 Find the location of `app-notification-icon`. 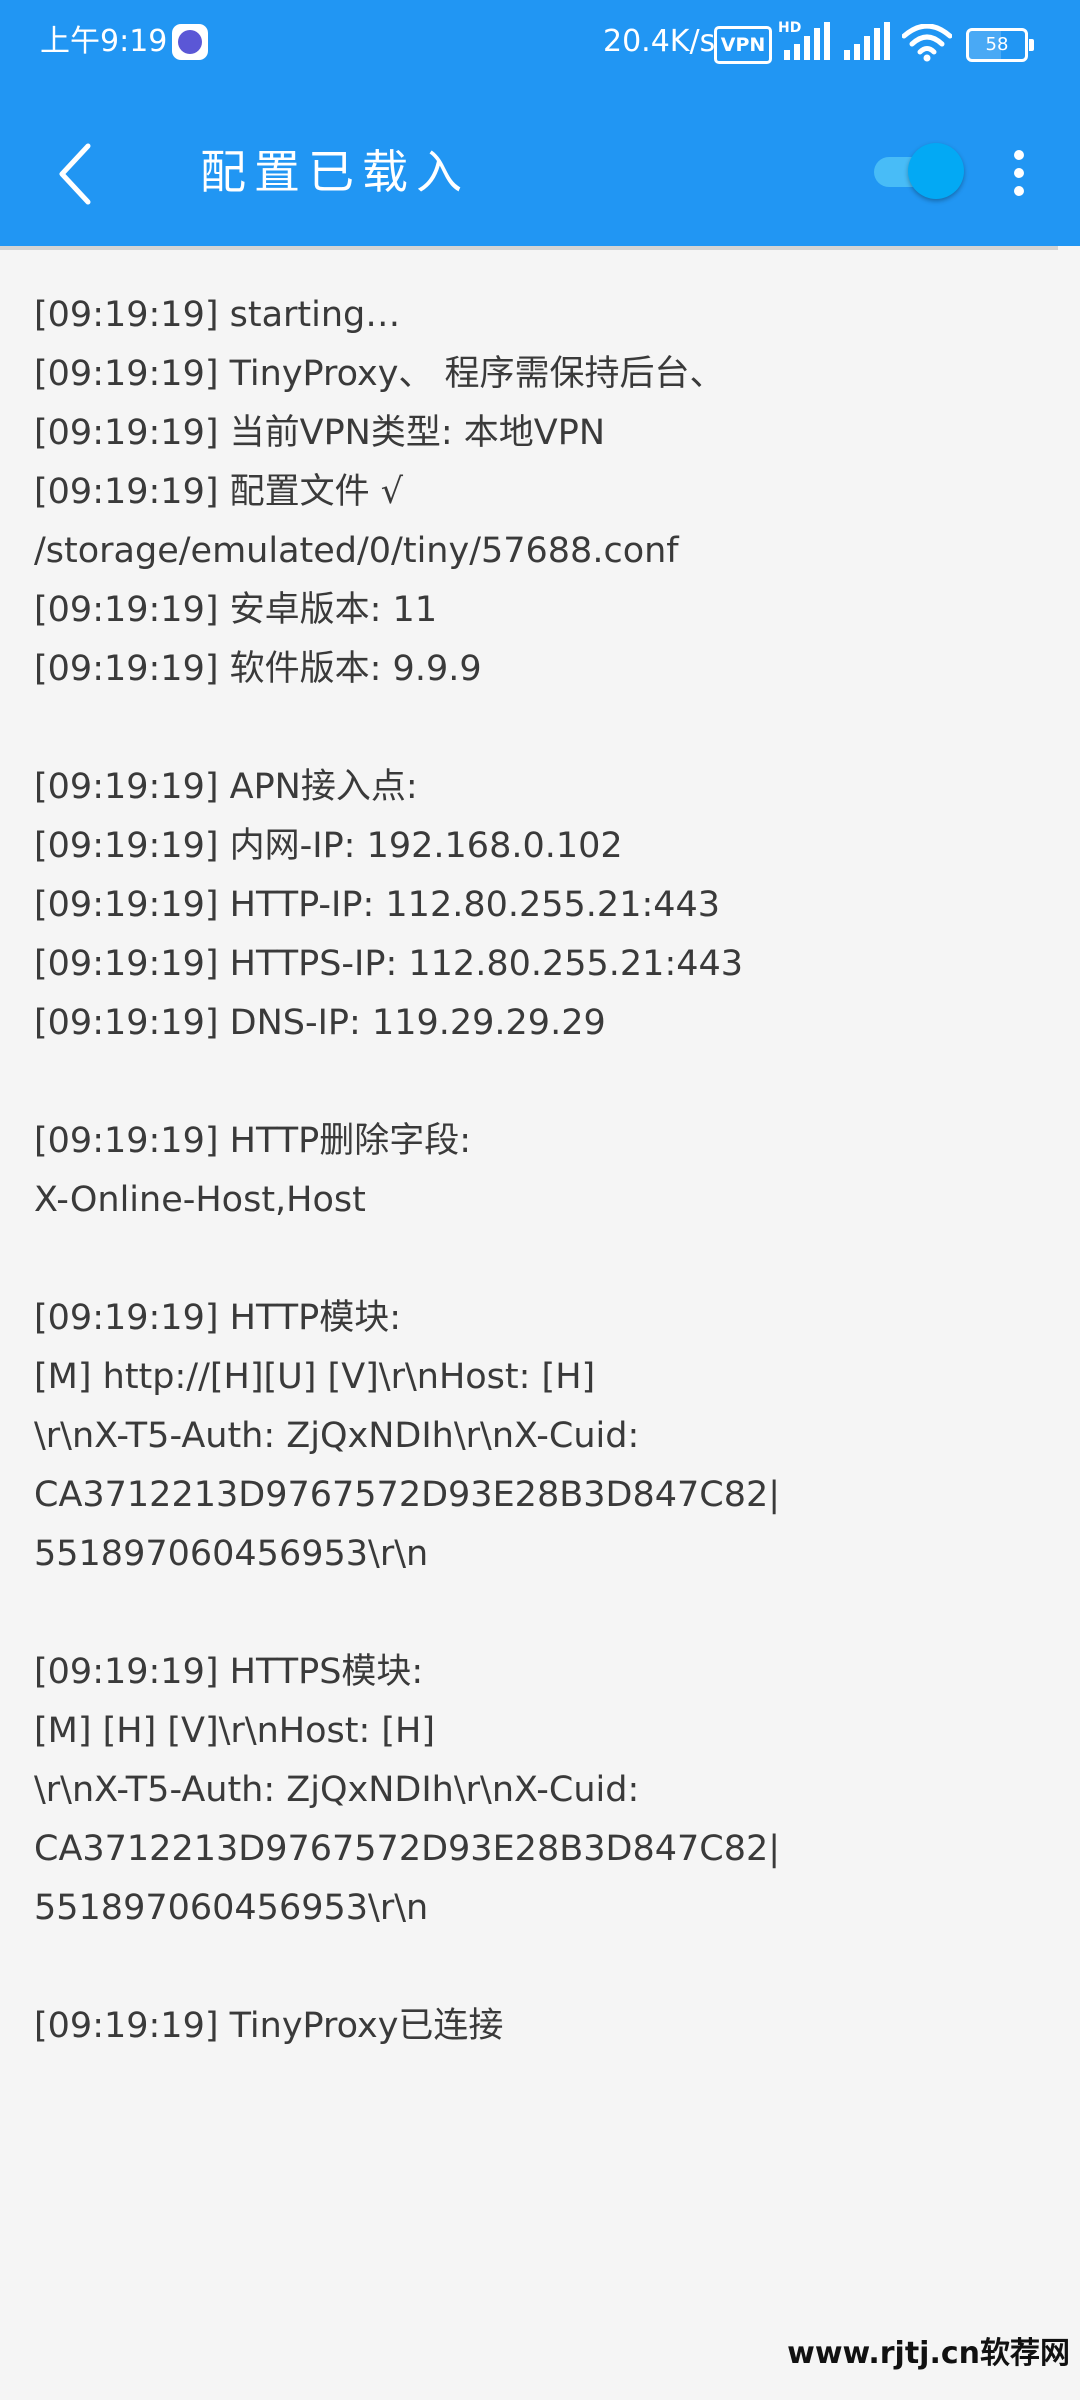

app-notification-icon is located at coordinates (190, 42).